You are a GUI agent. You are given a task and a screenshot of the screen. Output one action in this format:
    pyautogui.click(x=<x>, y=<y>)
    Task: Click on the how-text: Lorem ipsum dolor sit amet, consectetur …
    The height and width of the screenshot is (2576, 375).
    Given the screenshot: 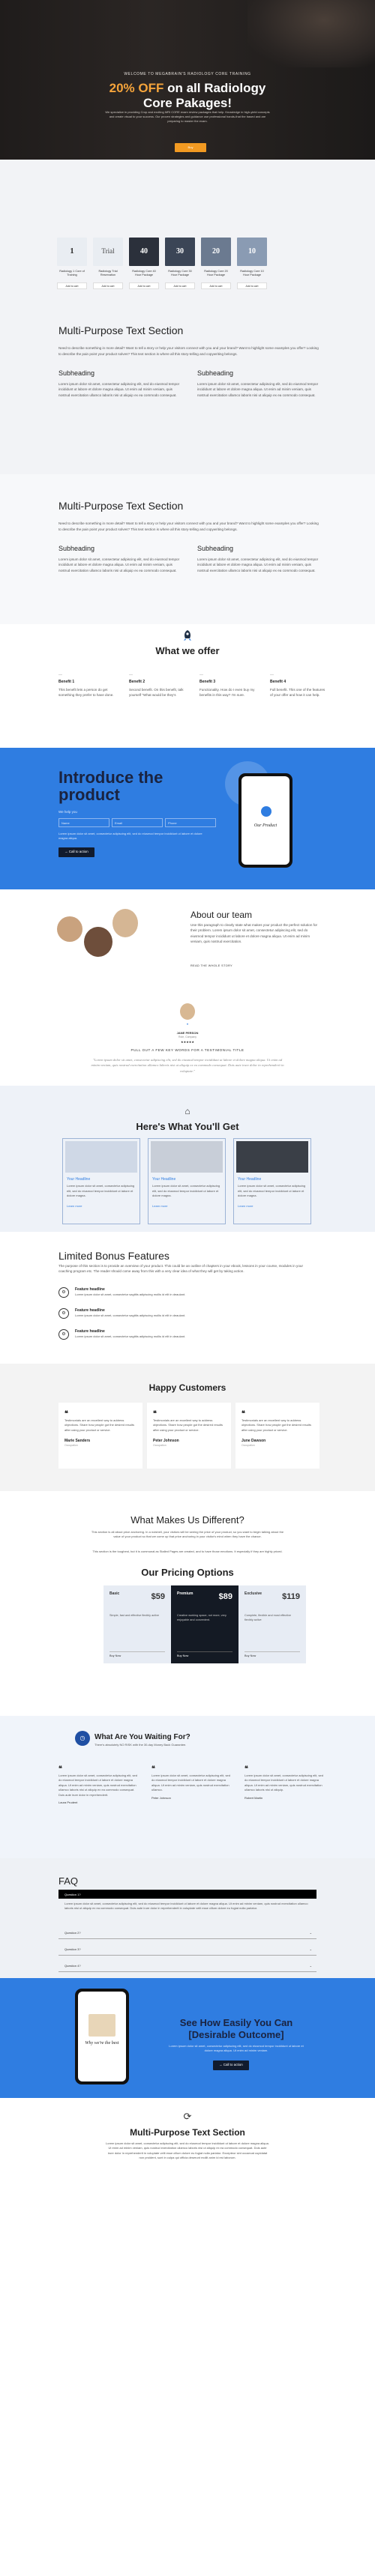 What is the action you would take?
    pyautogui.click(x=236, y=2048)
    